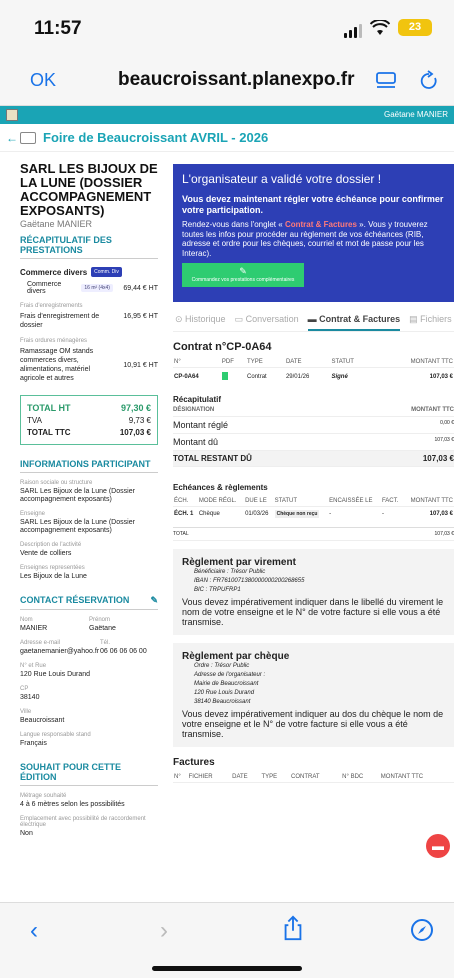 The height and width of the screenshot is (978, 454). I want to click on chat-icon: ▬, so click(438, 846).